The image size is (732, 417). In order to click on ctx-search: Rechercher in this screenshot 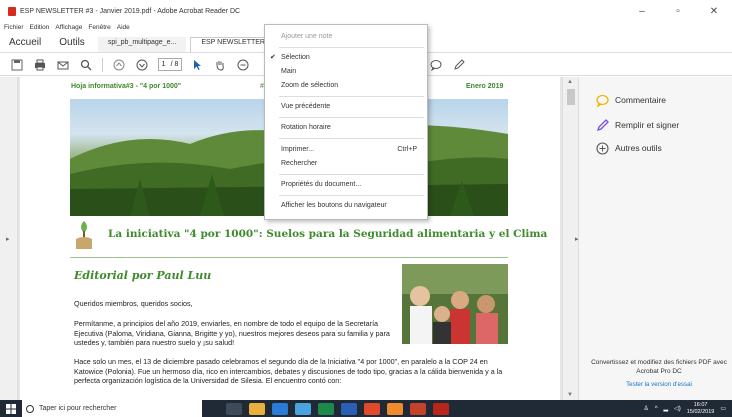, I will do `click(299, 163)`.